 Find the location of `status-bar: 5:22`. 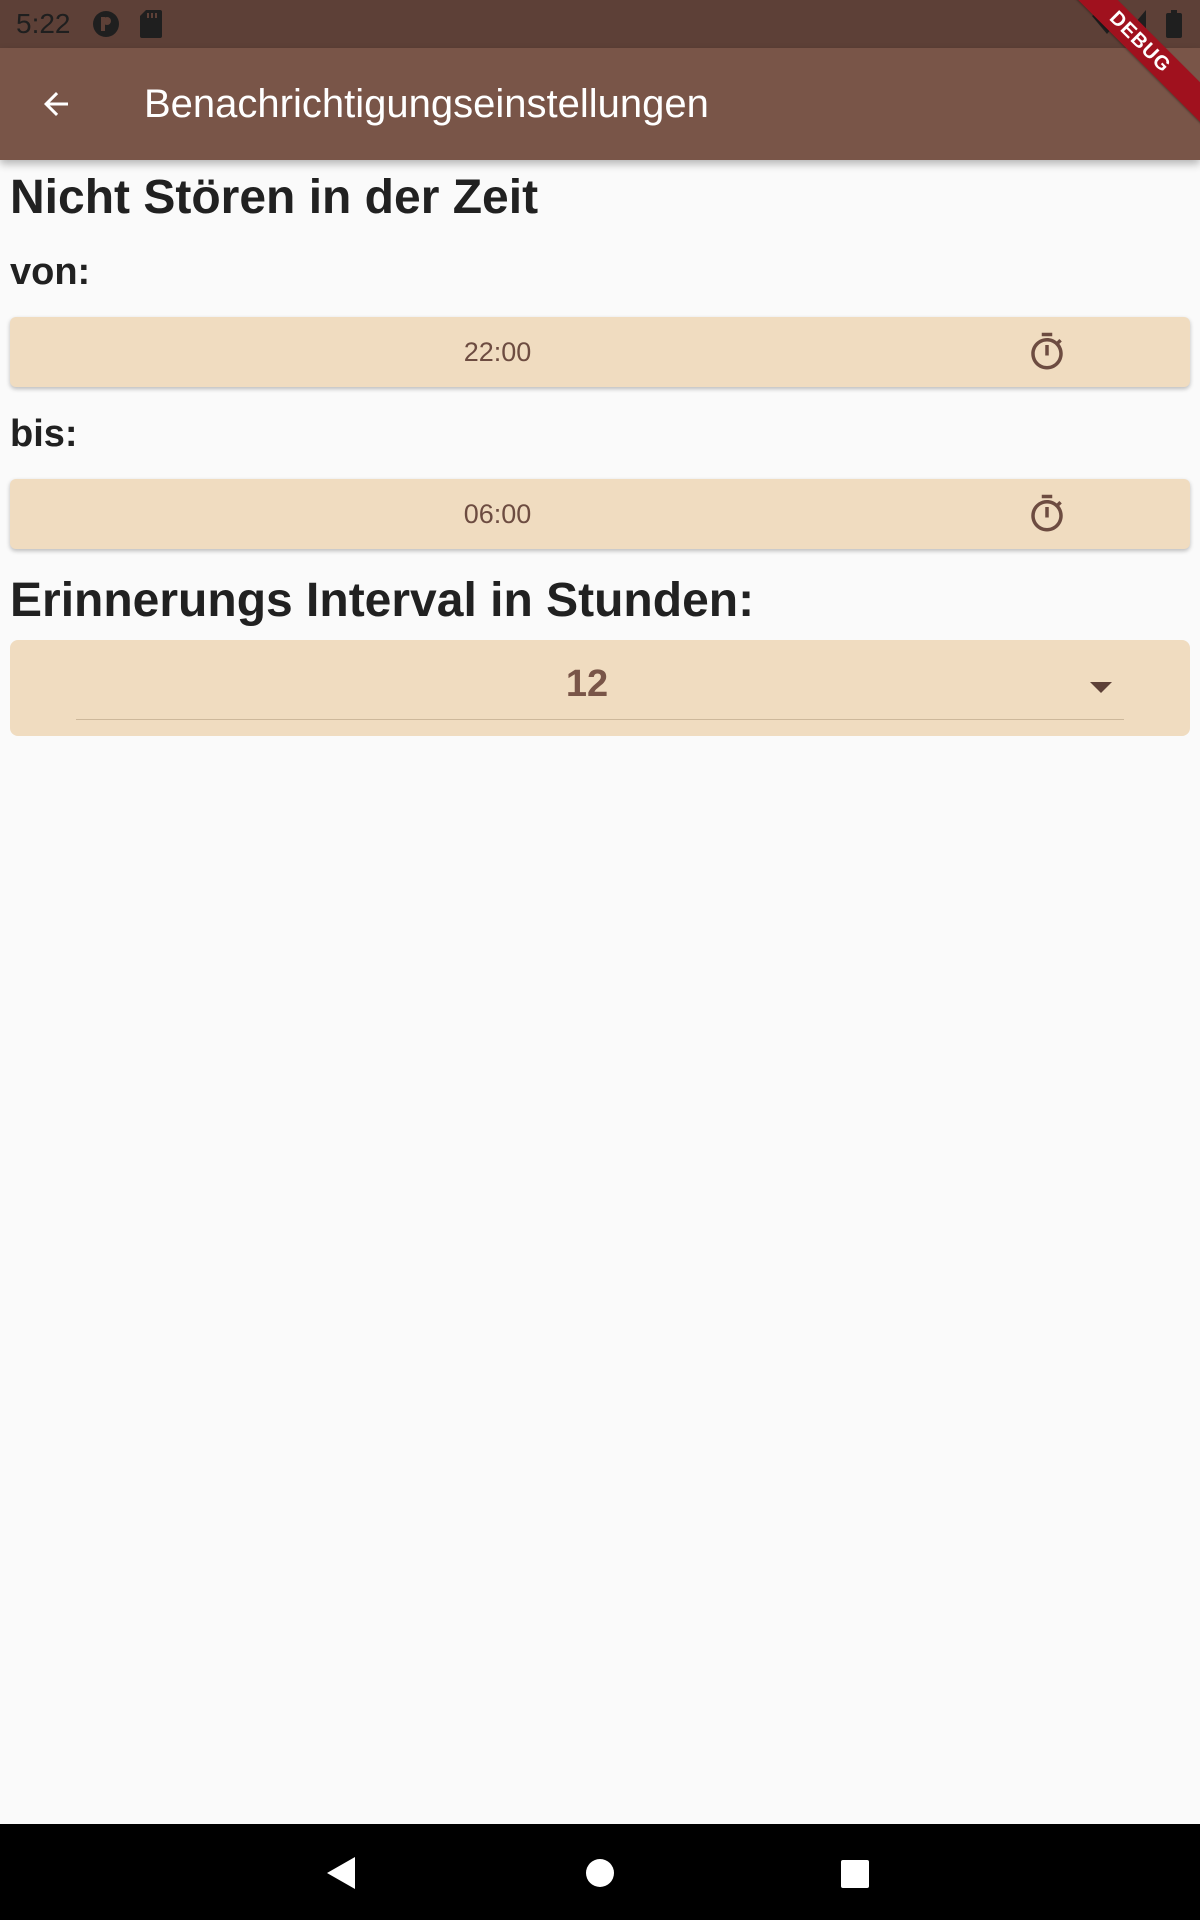

status-bar: 5:22 is located at coordinates (600, 24).